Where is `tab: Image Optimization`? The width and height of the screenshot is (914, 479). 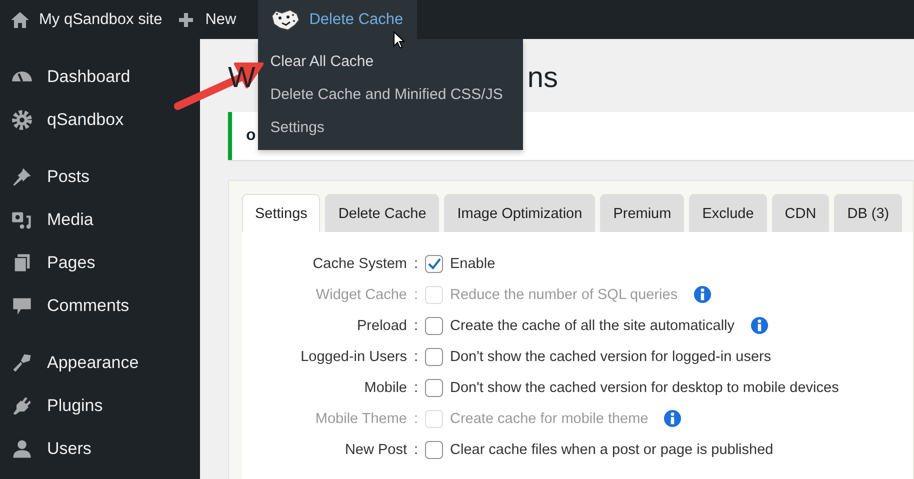
tab: Image Optimization is located at coordinates (520, 213).